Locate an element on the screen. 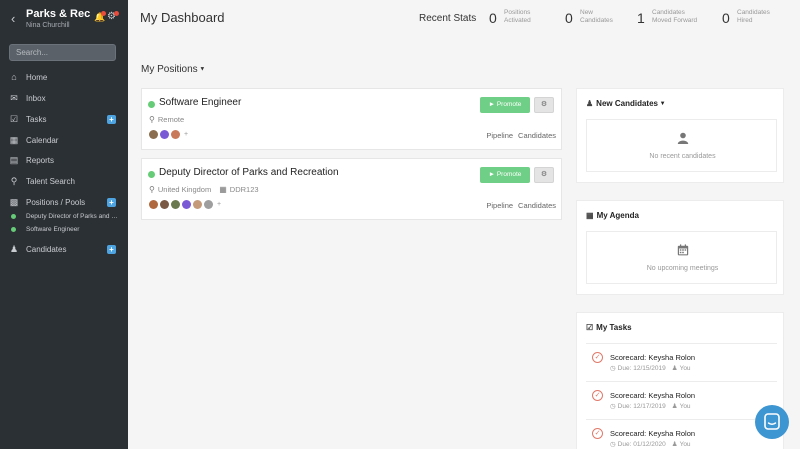 This screenshot has width=800, height=449. task-meta: ◷ Due: 12/17/2019 ♟ You is located at coordinates (650, 406).